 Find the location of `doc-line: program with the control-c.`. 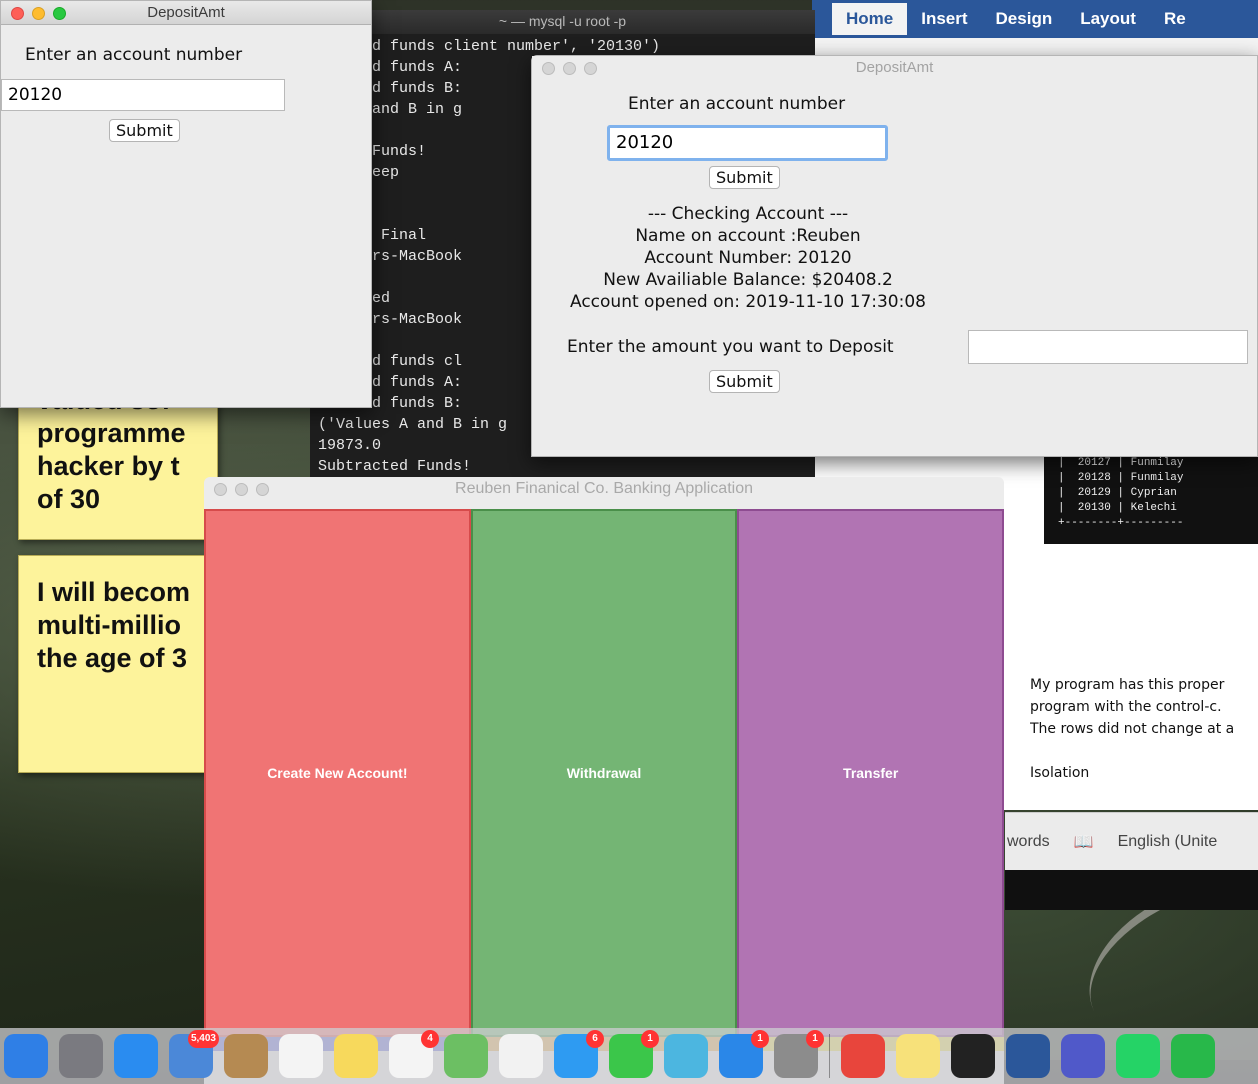

doc-line: program with the control-c. is located at coordinates (1126, 707).